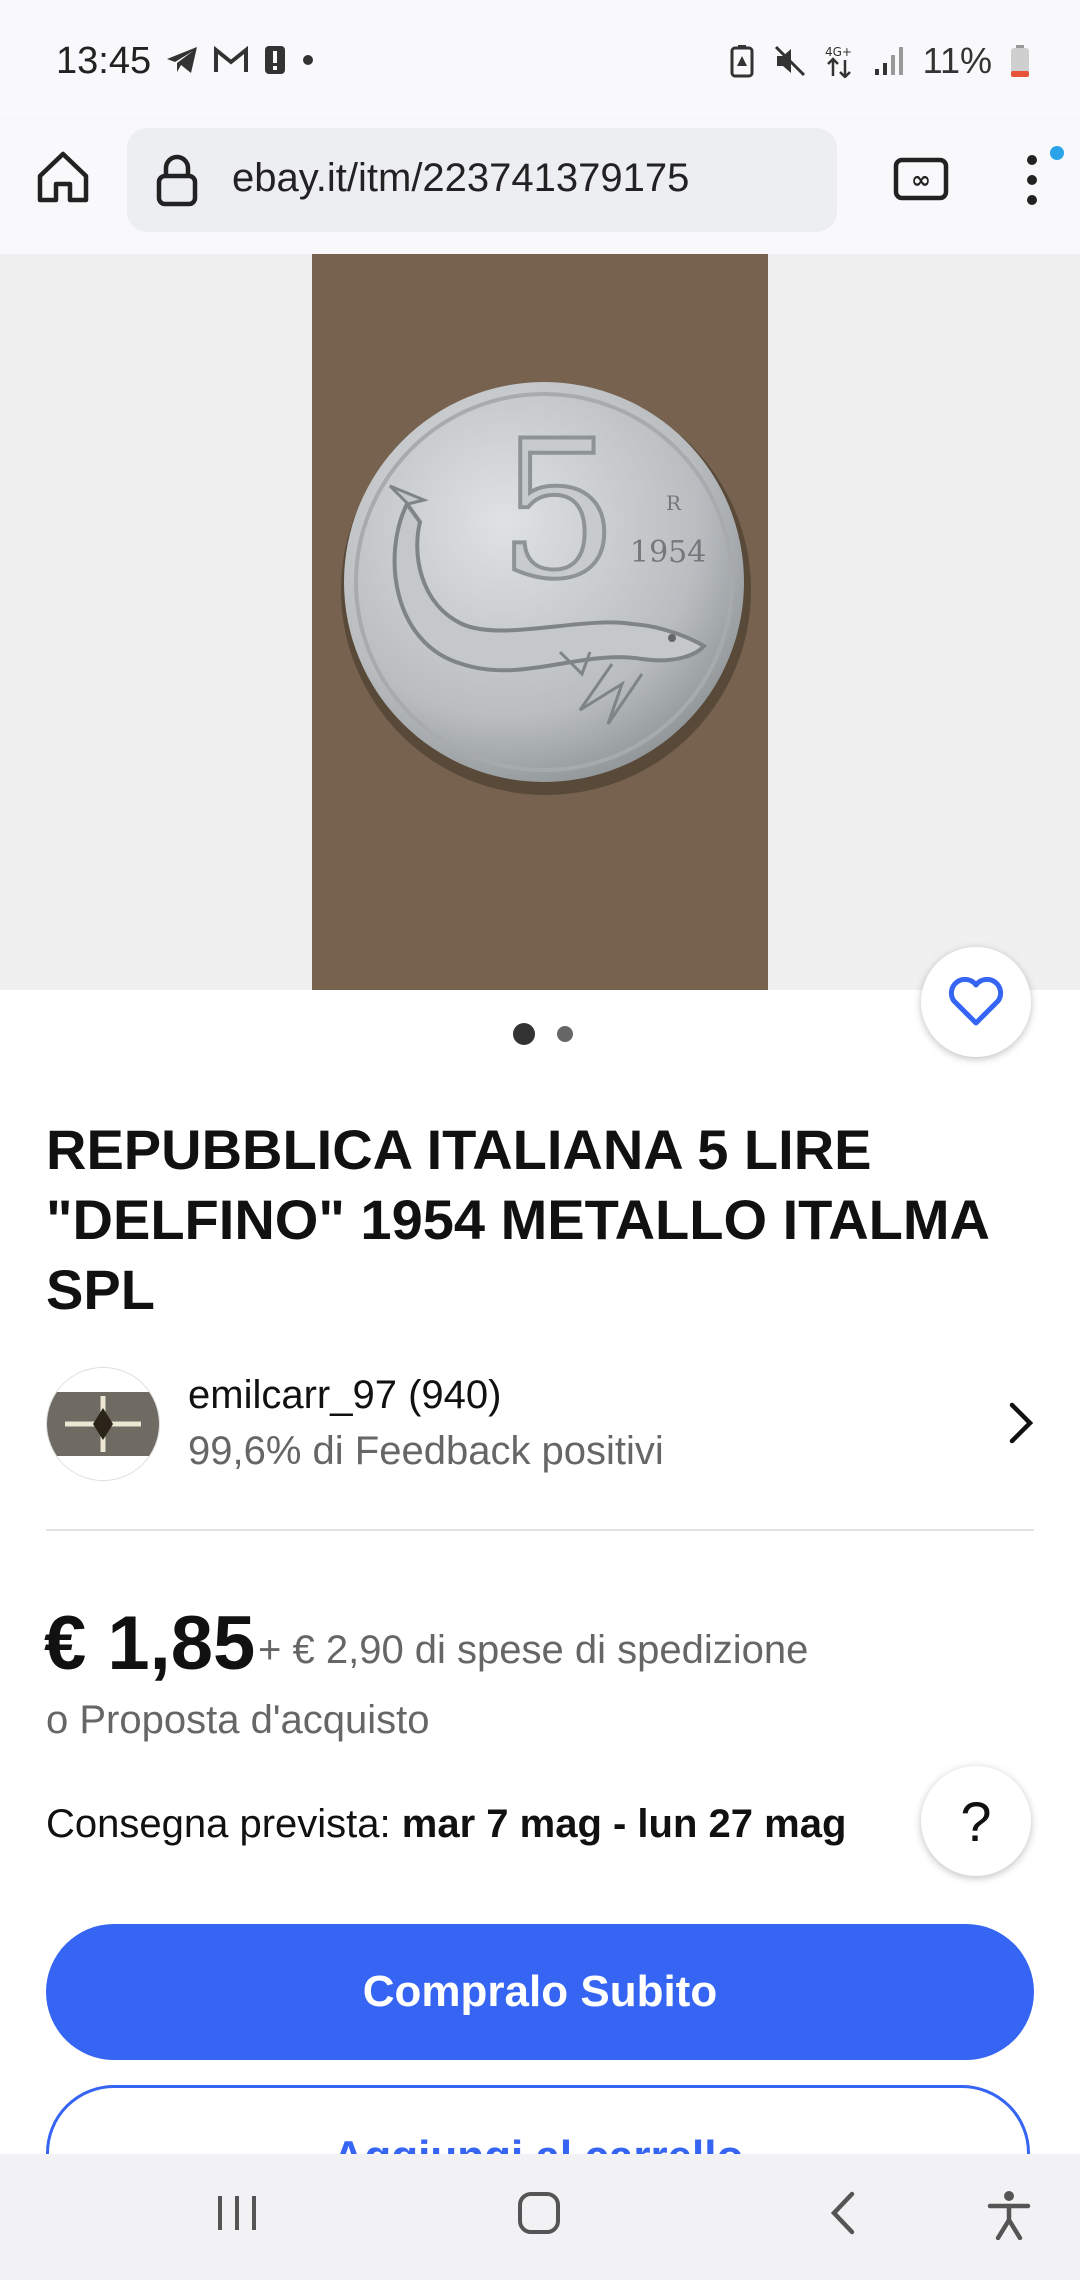 The width and height of the screenshot is (1080, 2280). Describe the element at coordinates (533, 1650) in the screenshot. I see `shipping-cost: + € 2,90 di spese di spedizione` at that location.